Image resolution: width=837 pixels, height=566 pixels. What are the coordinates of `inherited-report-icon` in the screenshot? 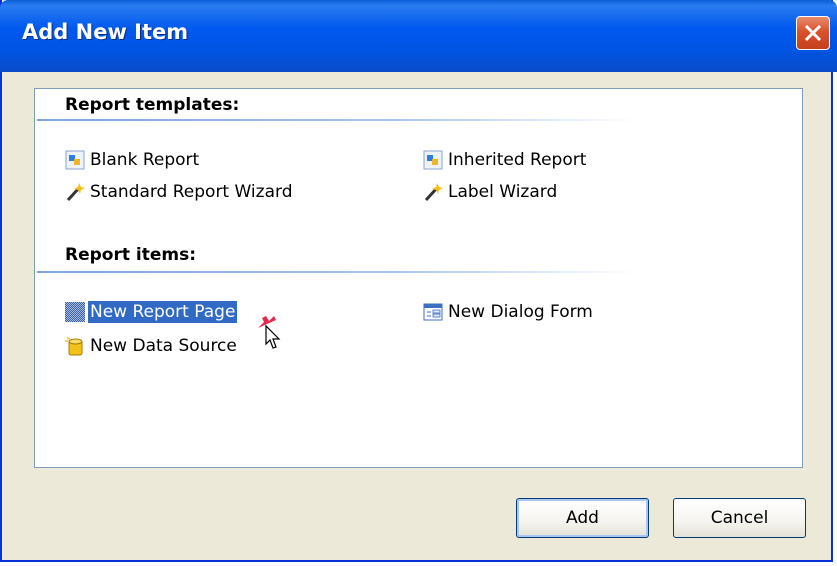 It's located at (433, 160).